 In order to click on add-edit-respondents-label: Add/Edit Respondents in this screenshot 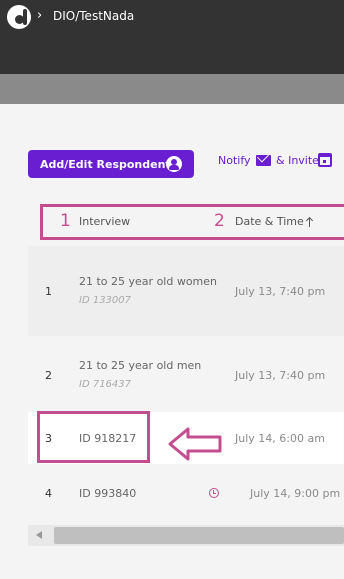, I will do `click(109, 164)`.